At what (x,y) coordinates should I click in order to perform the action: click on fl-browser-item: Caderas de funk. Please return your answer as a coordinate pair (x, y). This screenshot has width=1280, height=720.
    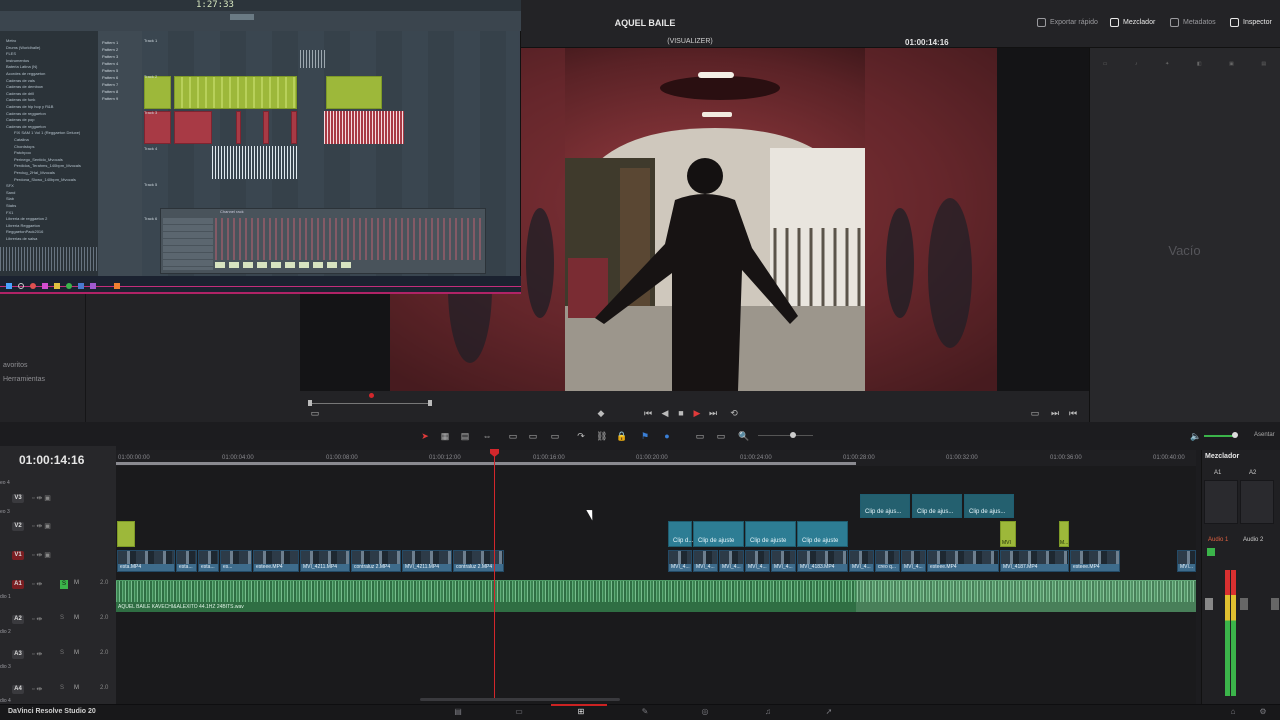
    Looking at the image, I should click on (20, 99).